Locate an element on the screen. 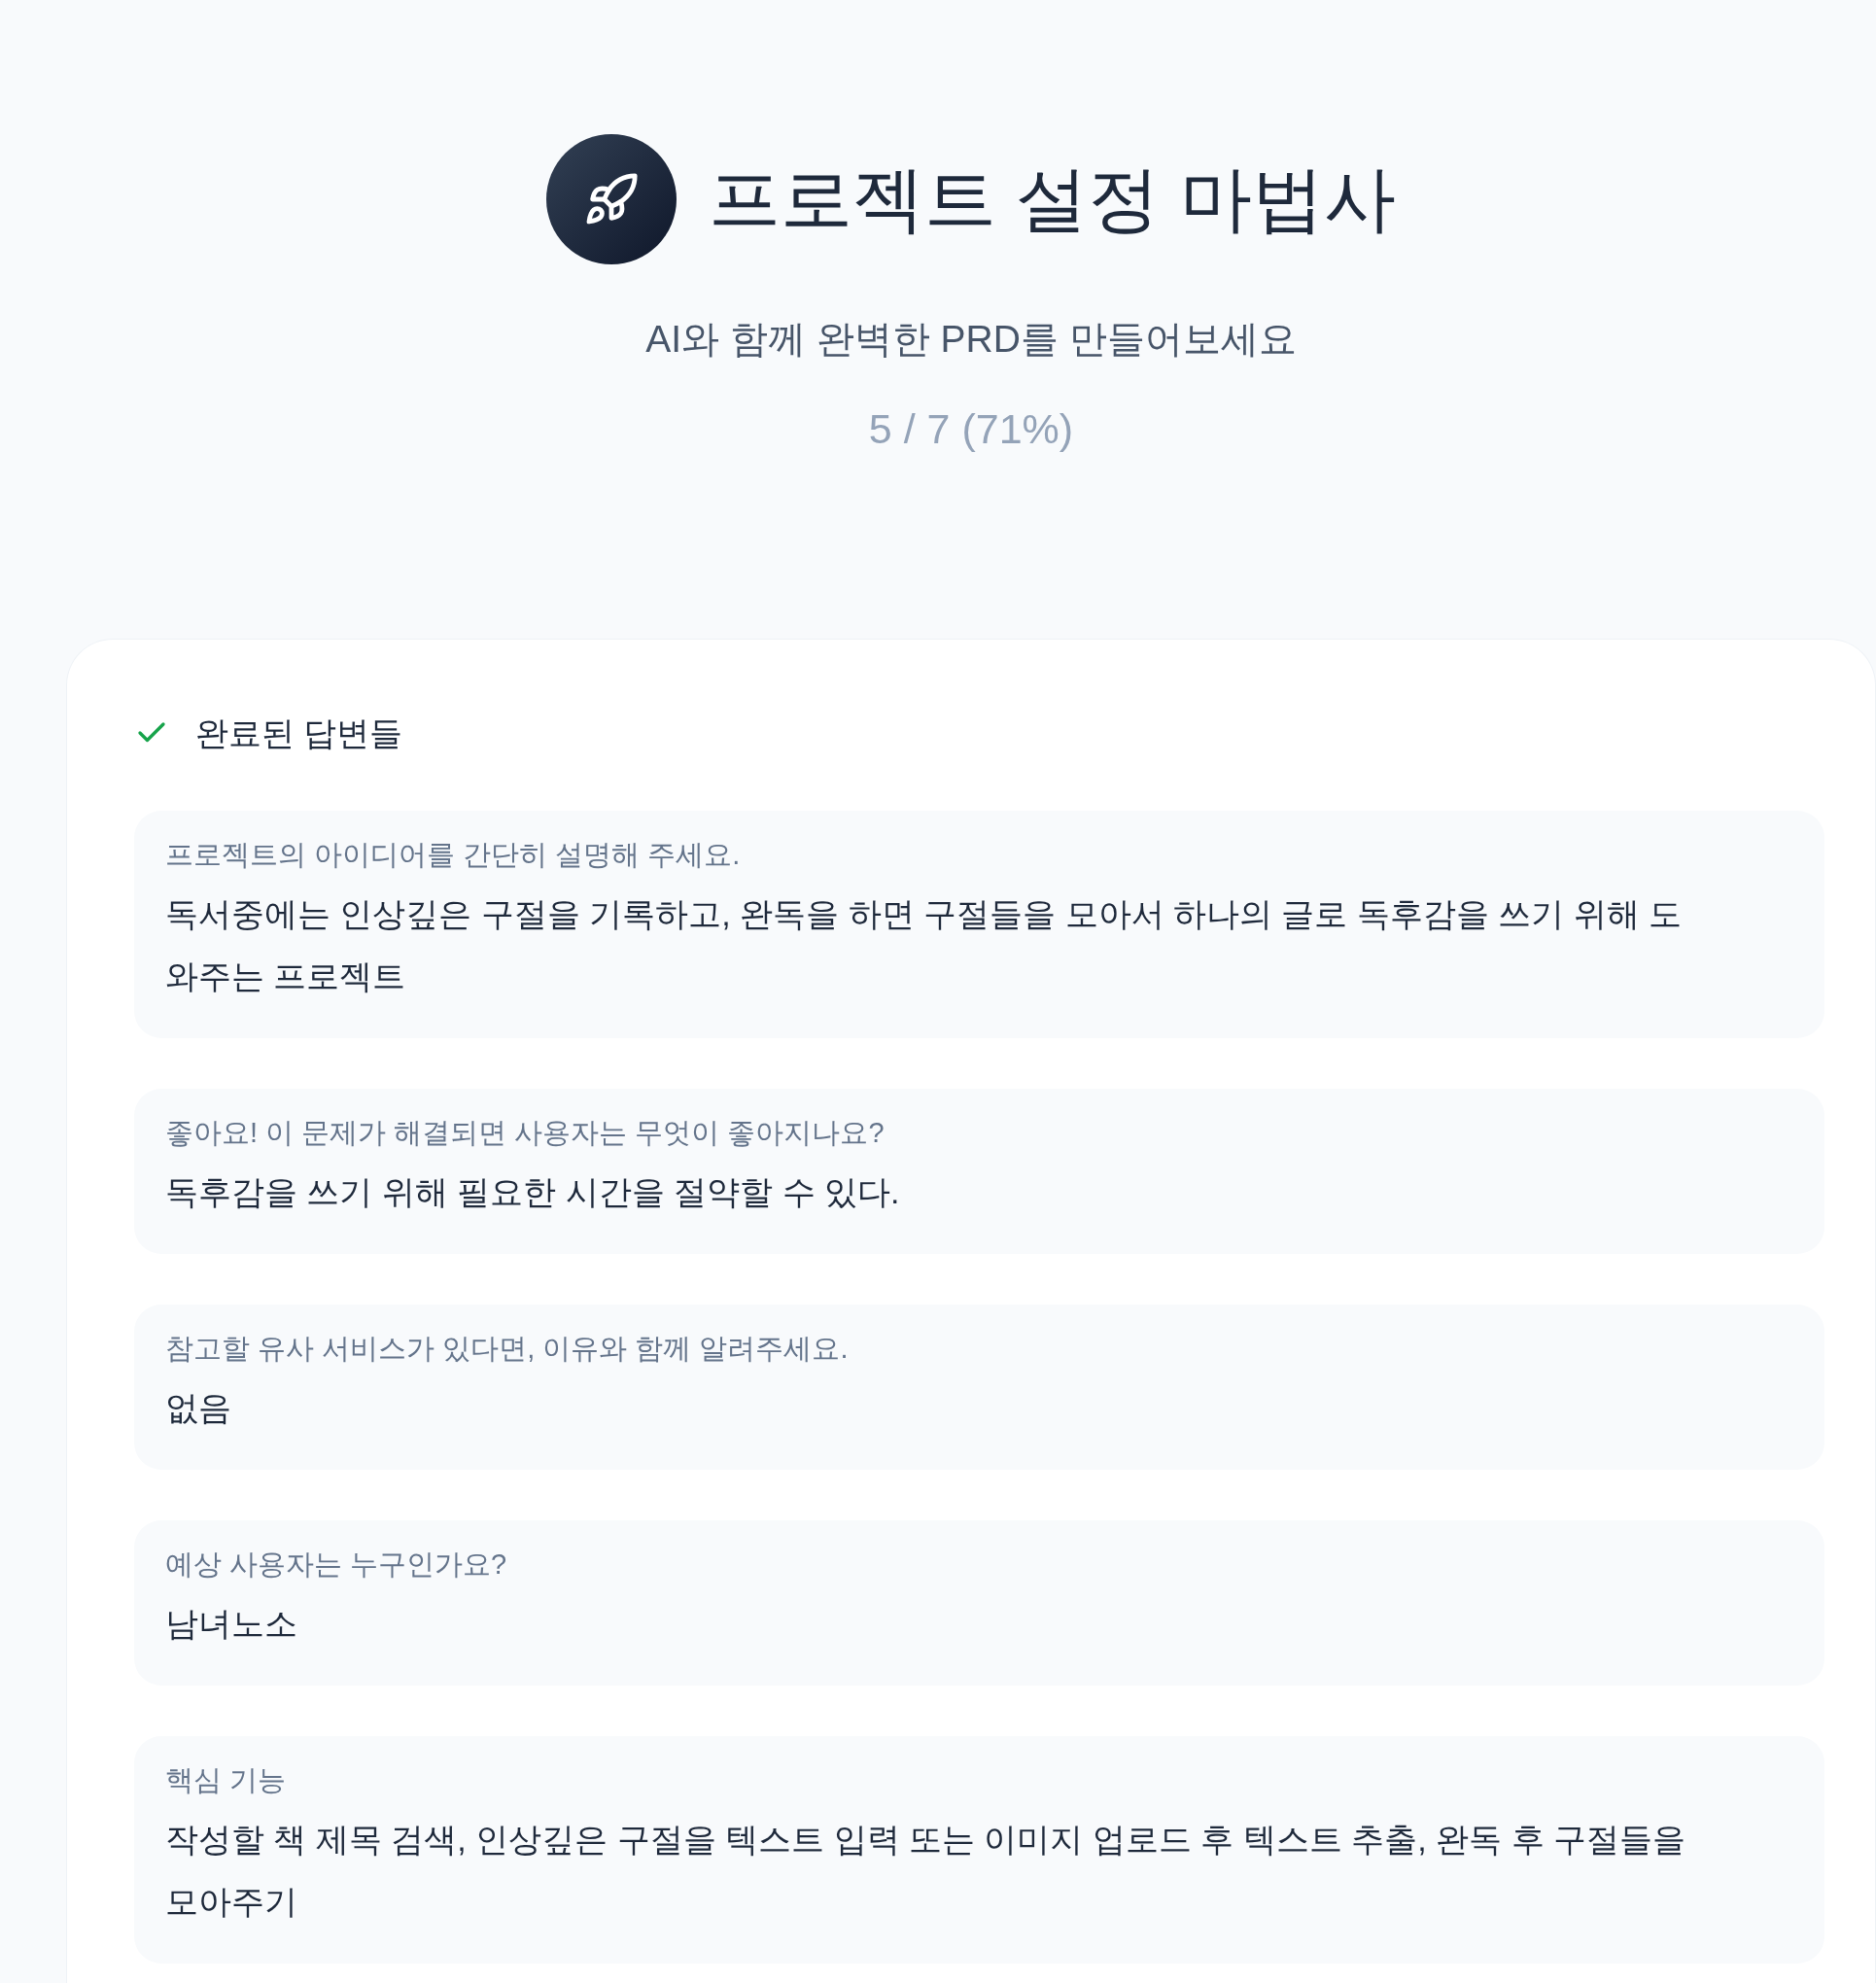 The height and width of the screenshot is (1983, 1876). question-text: 좋아요! 이 문제가 해결되면 사용자는 무엇이 좋아지나요? is located at coordinates (525, 1133).